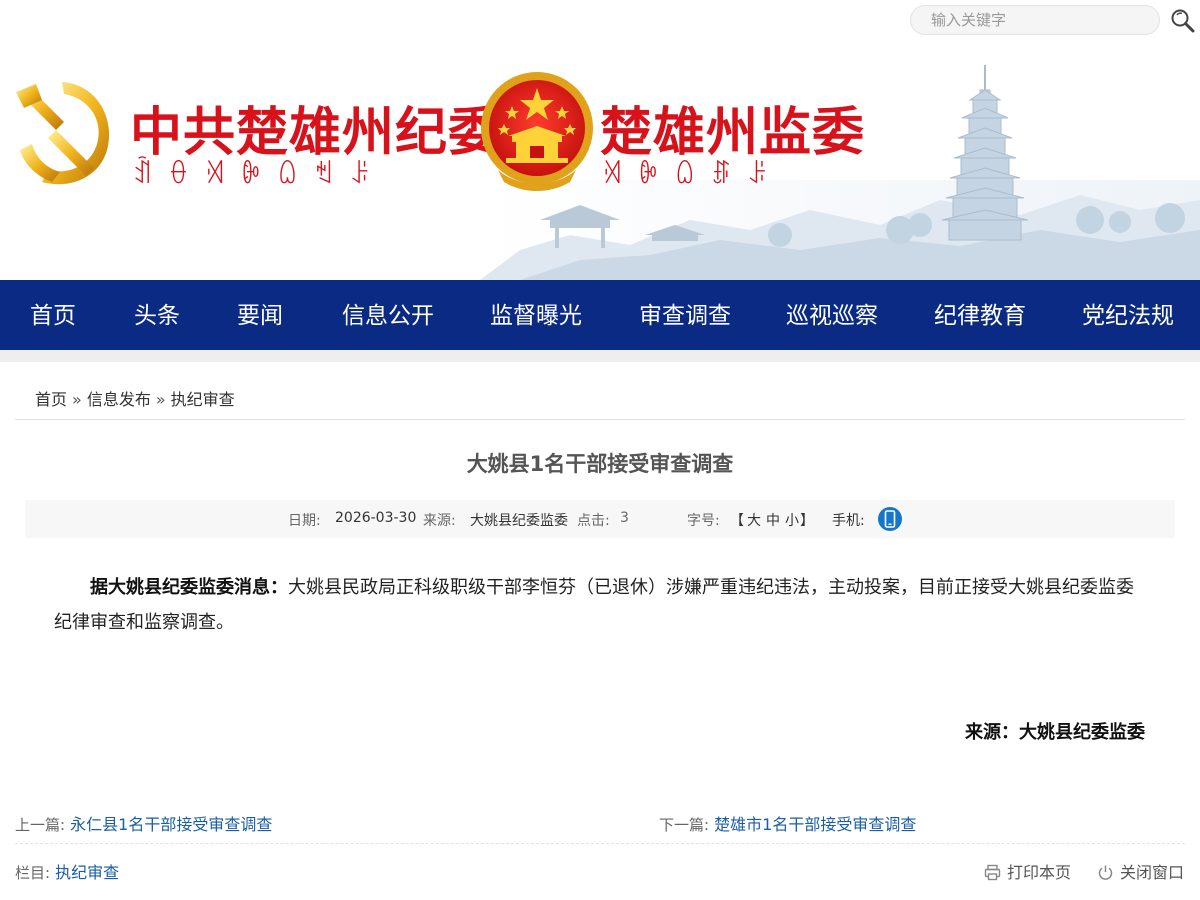 This screenshot has height=900, width=1200. I want to click on font-size-open-bracket: 【, so click(737, 521).